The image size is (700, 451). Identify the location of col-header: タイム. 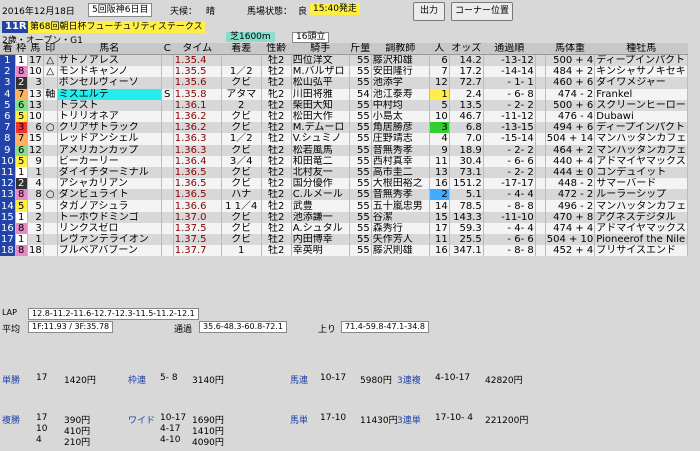
(197, 49).